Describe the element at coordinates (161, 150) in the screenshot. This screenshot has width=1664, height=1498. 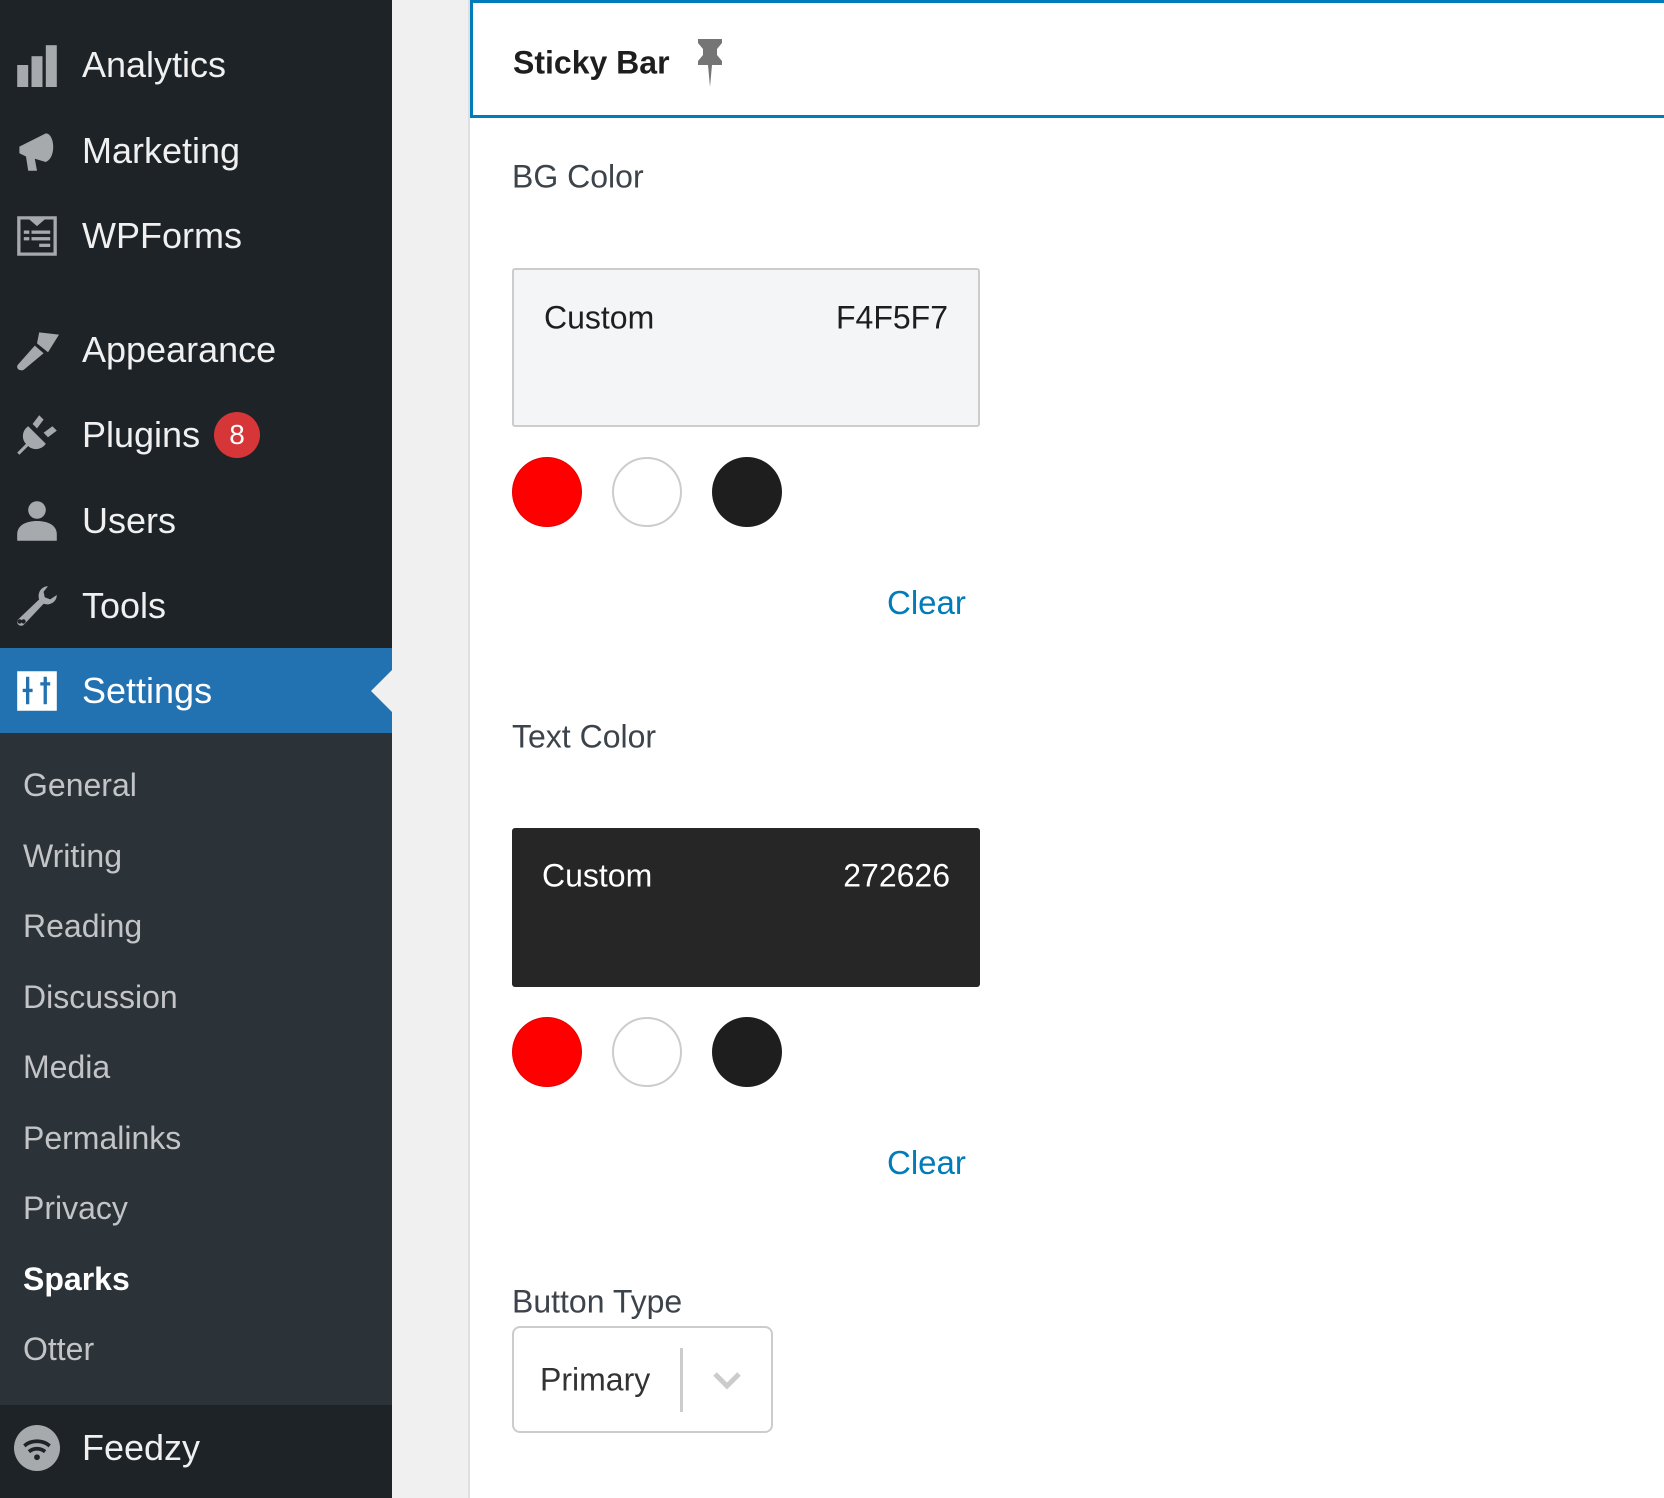
I see `sidebar-item-label: Marketing` at that location.